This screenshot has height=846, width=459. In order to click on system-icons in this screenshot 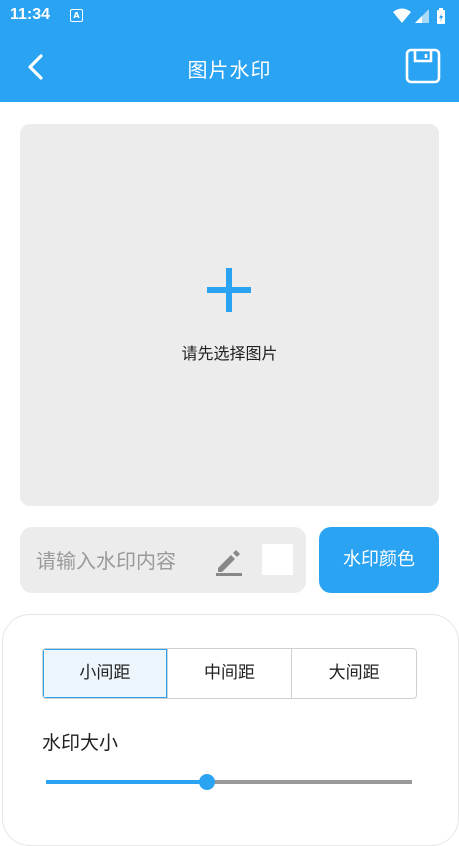, I will do `click(419, 16)`.